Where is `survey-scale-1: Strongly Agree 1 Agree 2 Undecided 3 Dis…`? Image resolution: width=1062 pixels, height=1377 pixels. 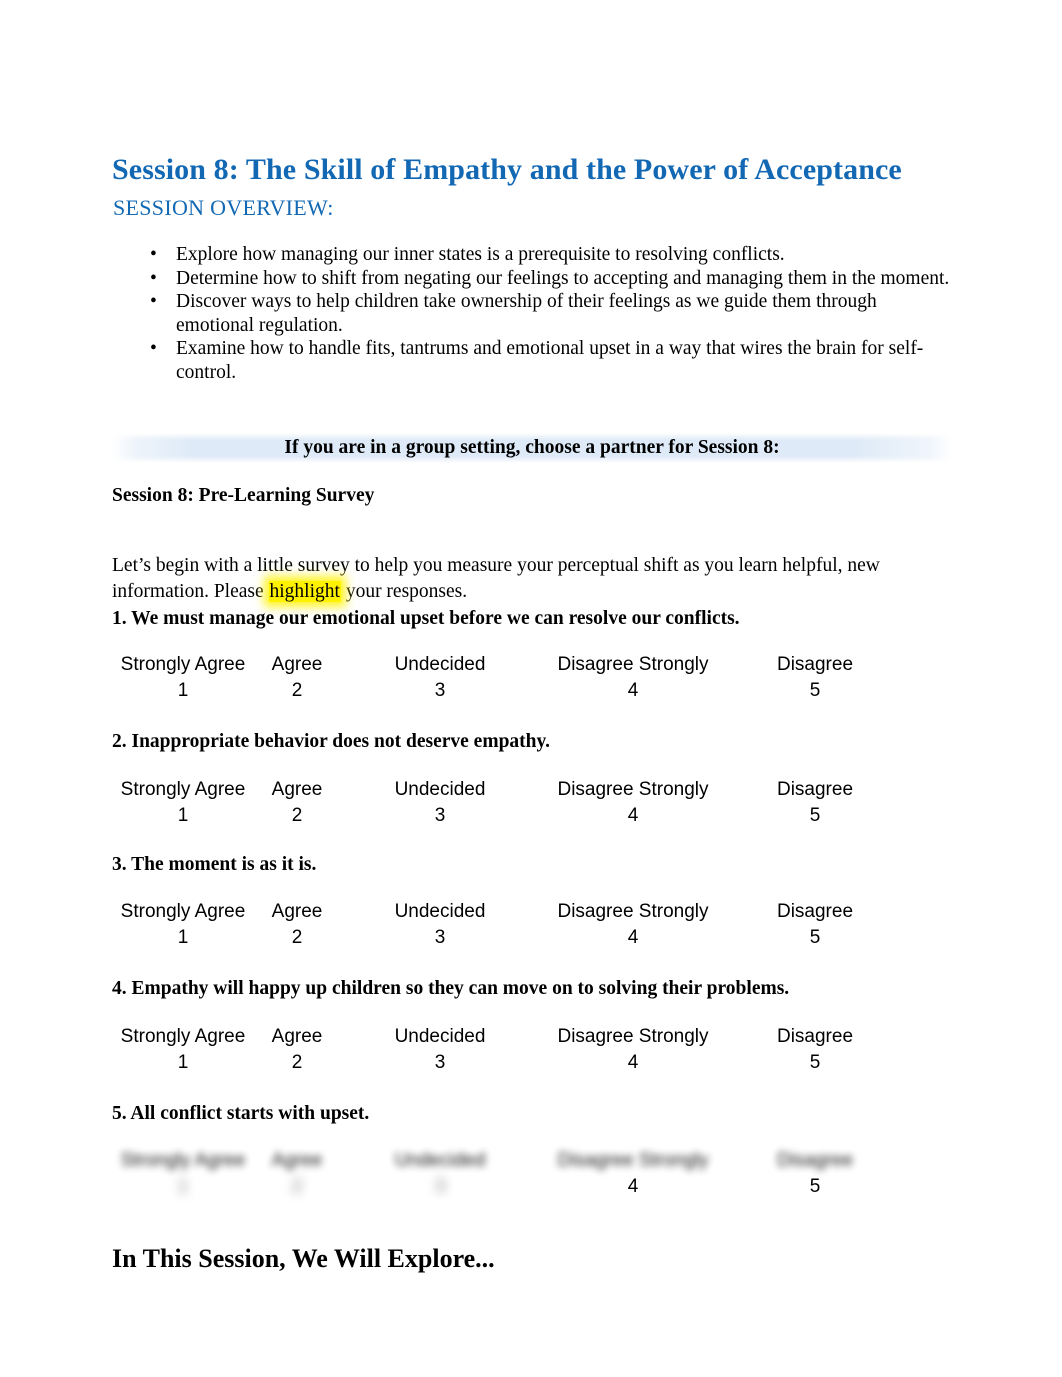 survey-scale-1: Strongly Agree 1 Agree 2 Undecided 3 Dis… is located at coordinates (532, 679).